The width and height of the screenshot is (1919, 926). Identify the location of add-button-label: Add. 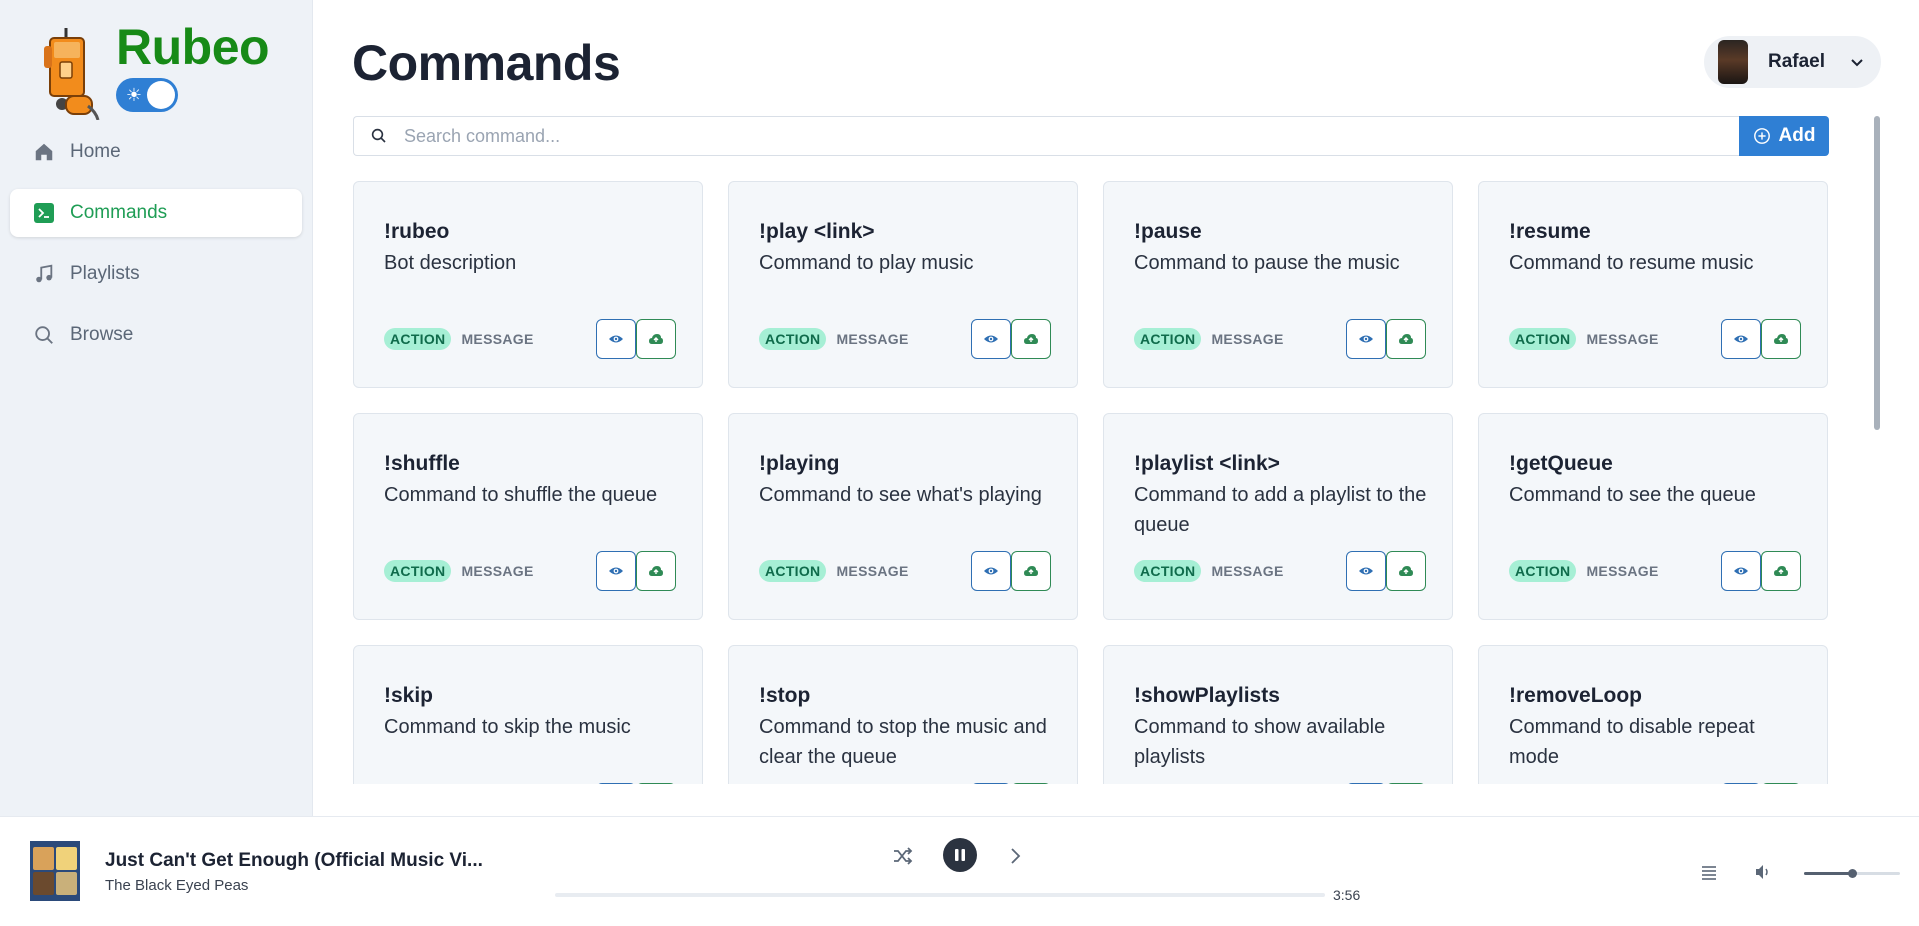
(1797, 135).